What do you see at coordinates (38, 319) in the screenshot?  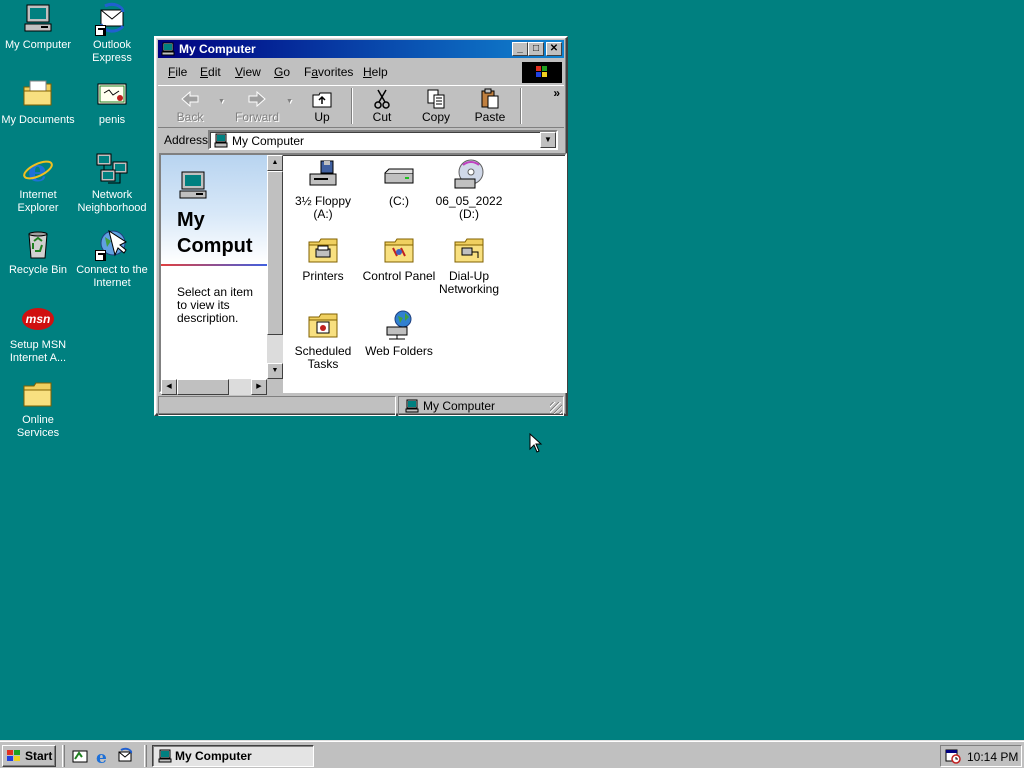 I see `msn-logo-text: msn` at bounding box center [38, 319].